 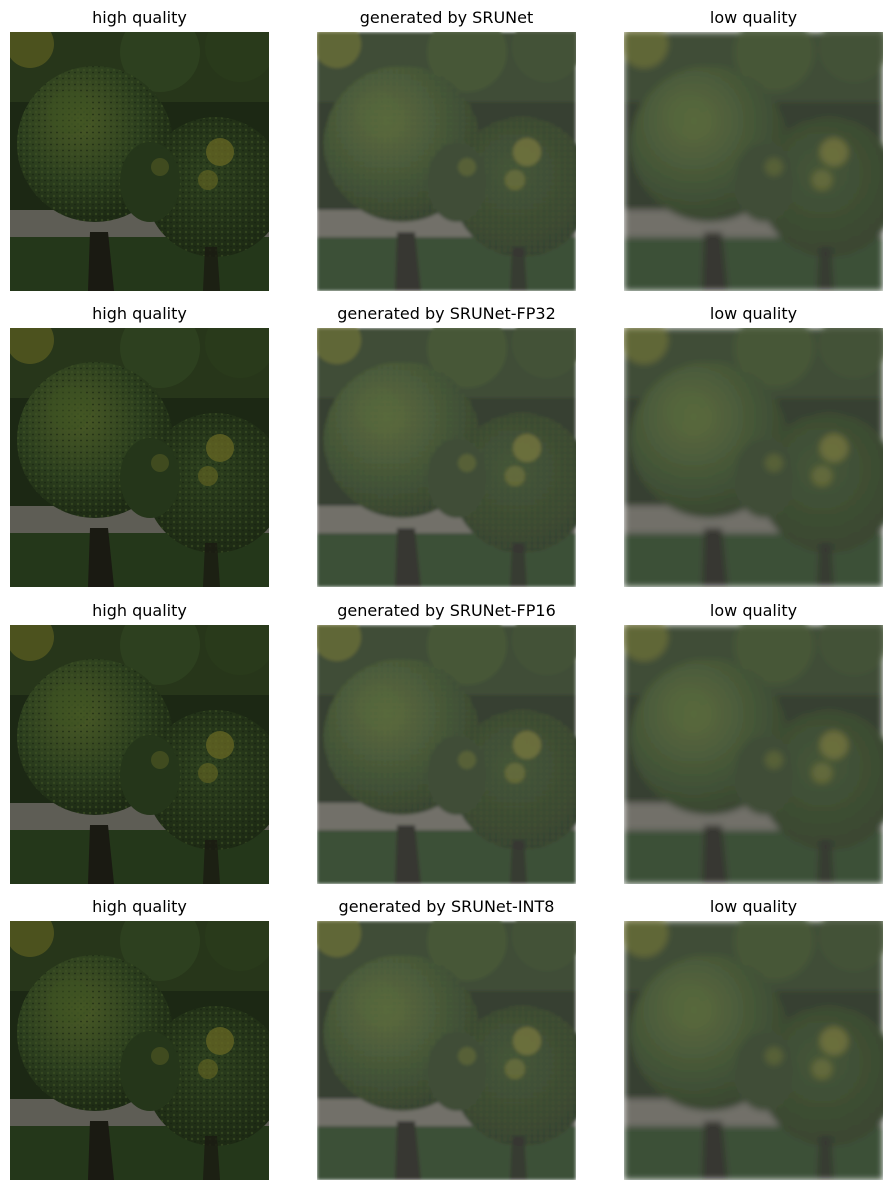 I want to click on panel-title: generated by SRUNet, so click(x=446, y=17).